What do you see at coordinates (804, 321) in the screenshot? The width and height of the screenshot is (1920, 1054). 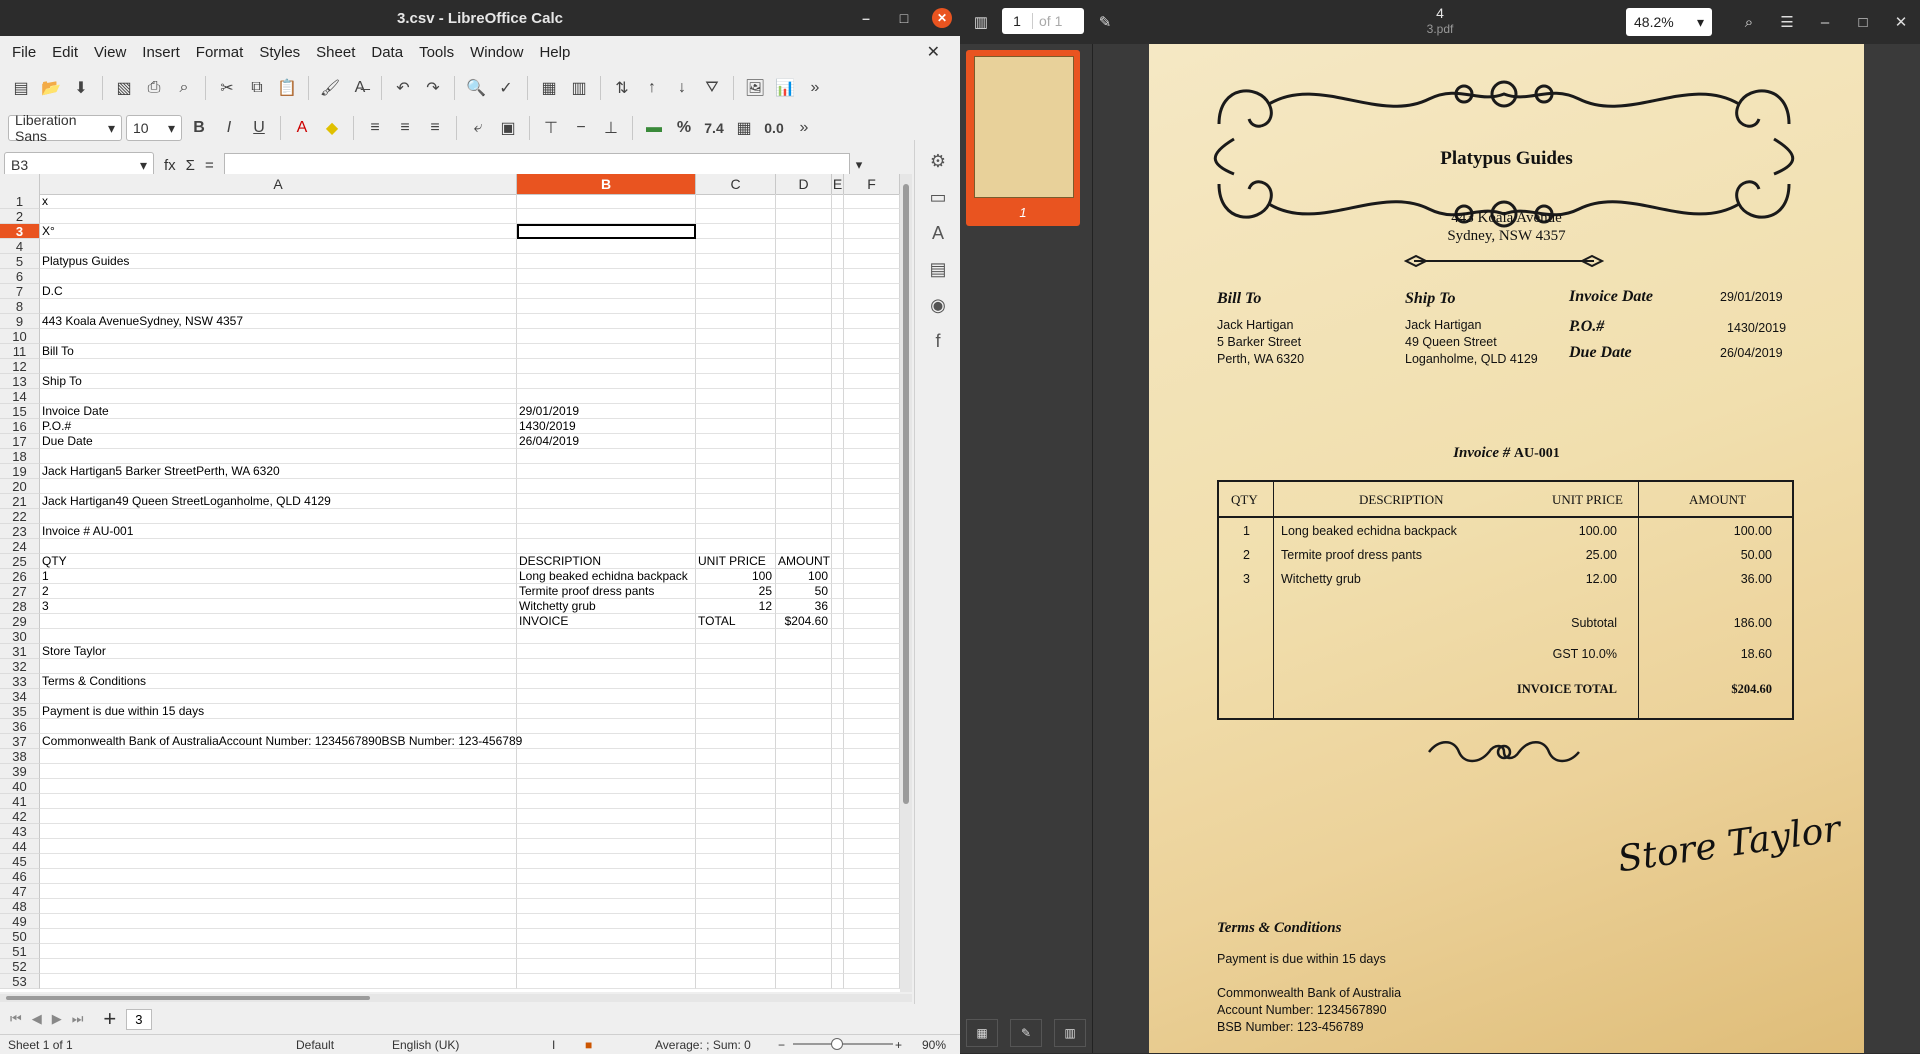 I see `cell-d9` at bounding box center [804, 321].